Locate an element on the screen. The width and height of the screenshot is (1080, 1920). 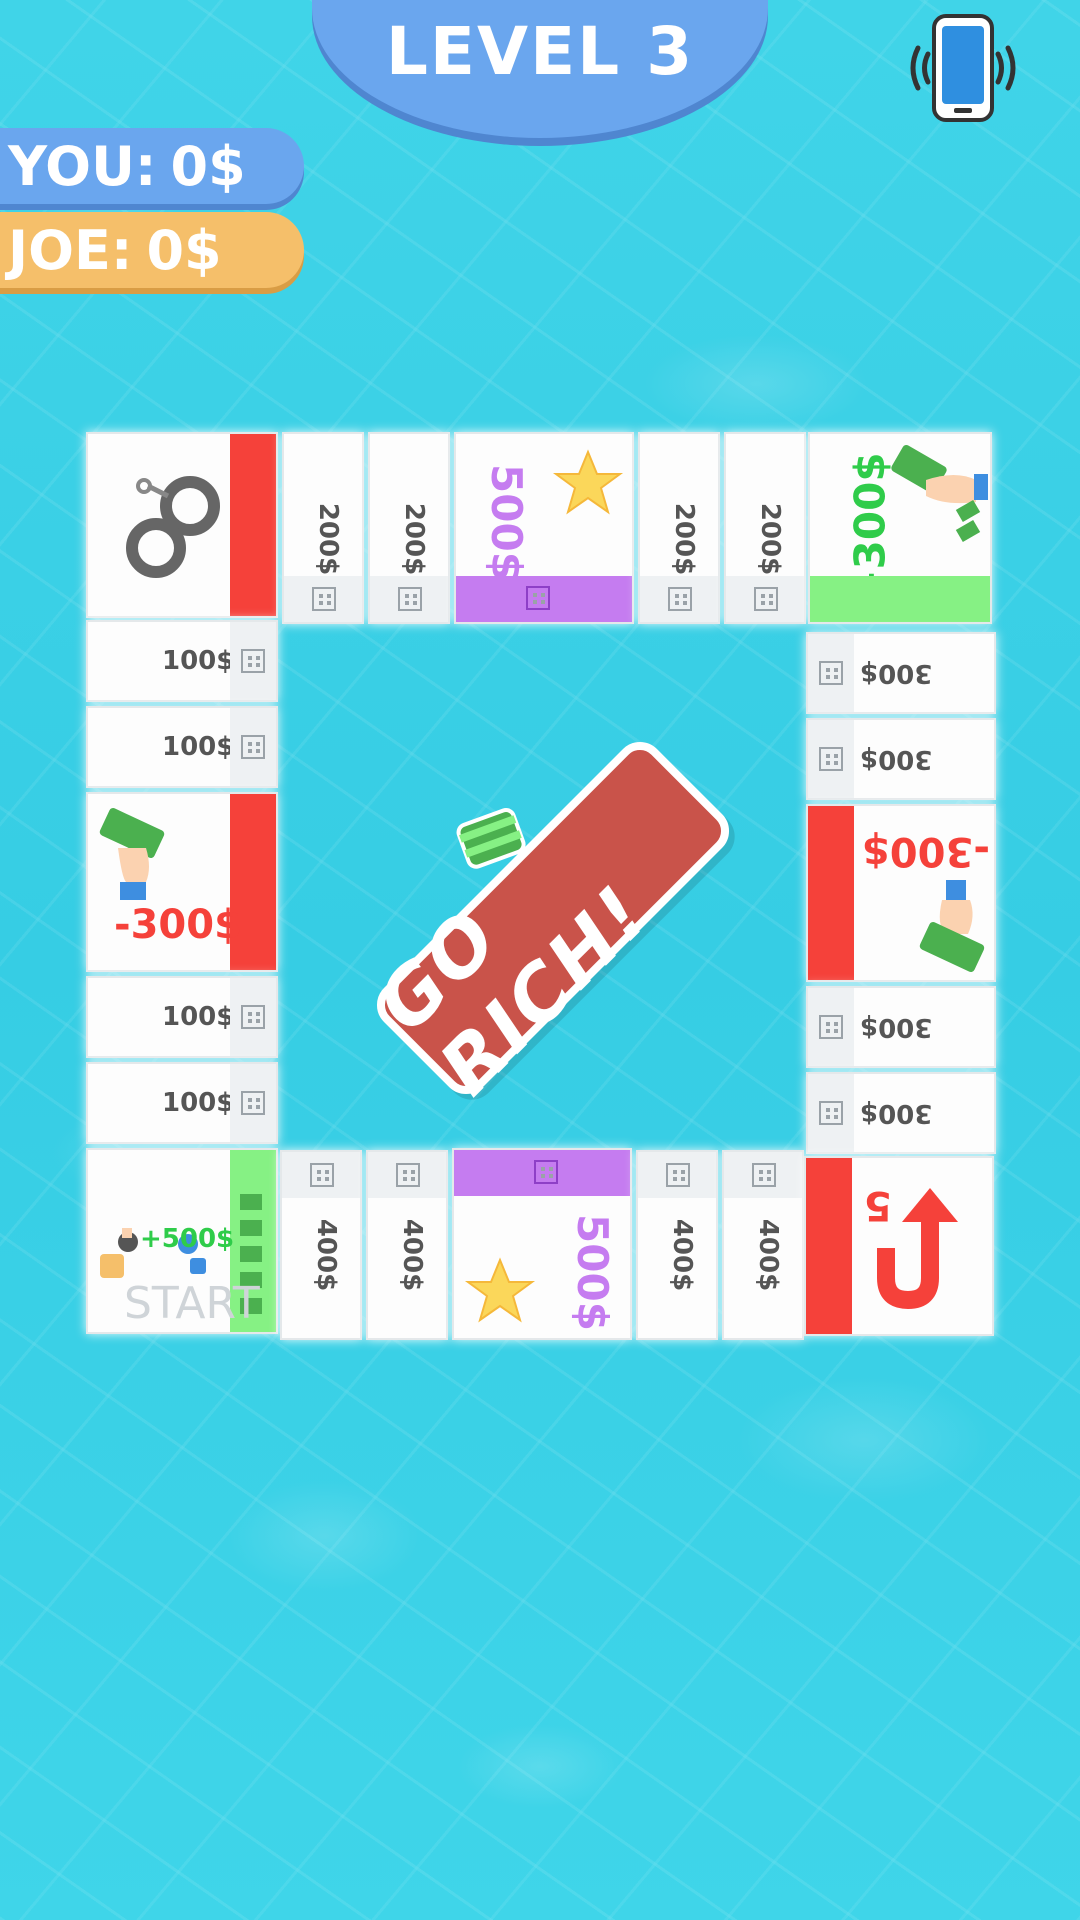
tile-bonus-corner: +300$ is located at coordinates (900, 528).